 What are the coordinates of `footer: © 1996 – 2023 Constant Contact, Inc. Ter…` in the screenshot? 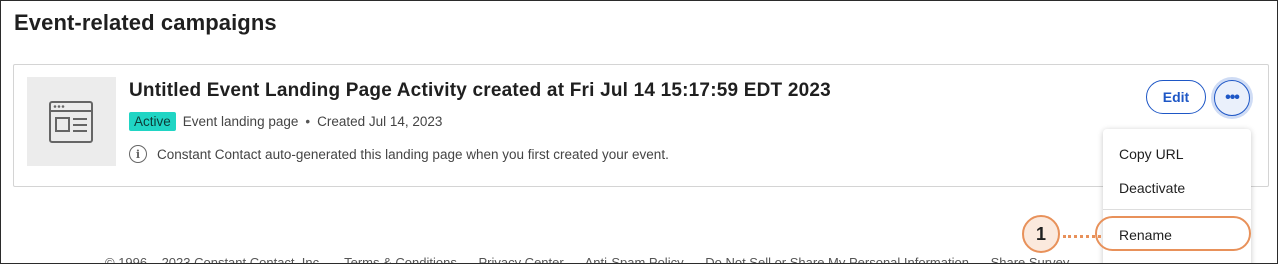 It's located at (596, 259).